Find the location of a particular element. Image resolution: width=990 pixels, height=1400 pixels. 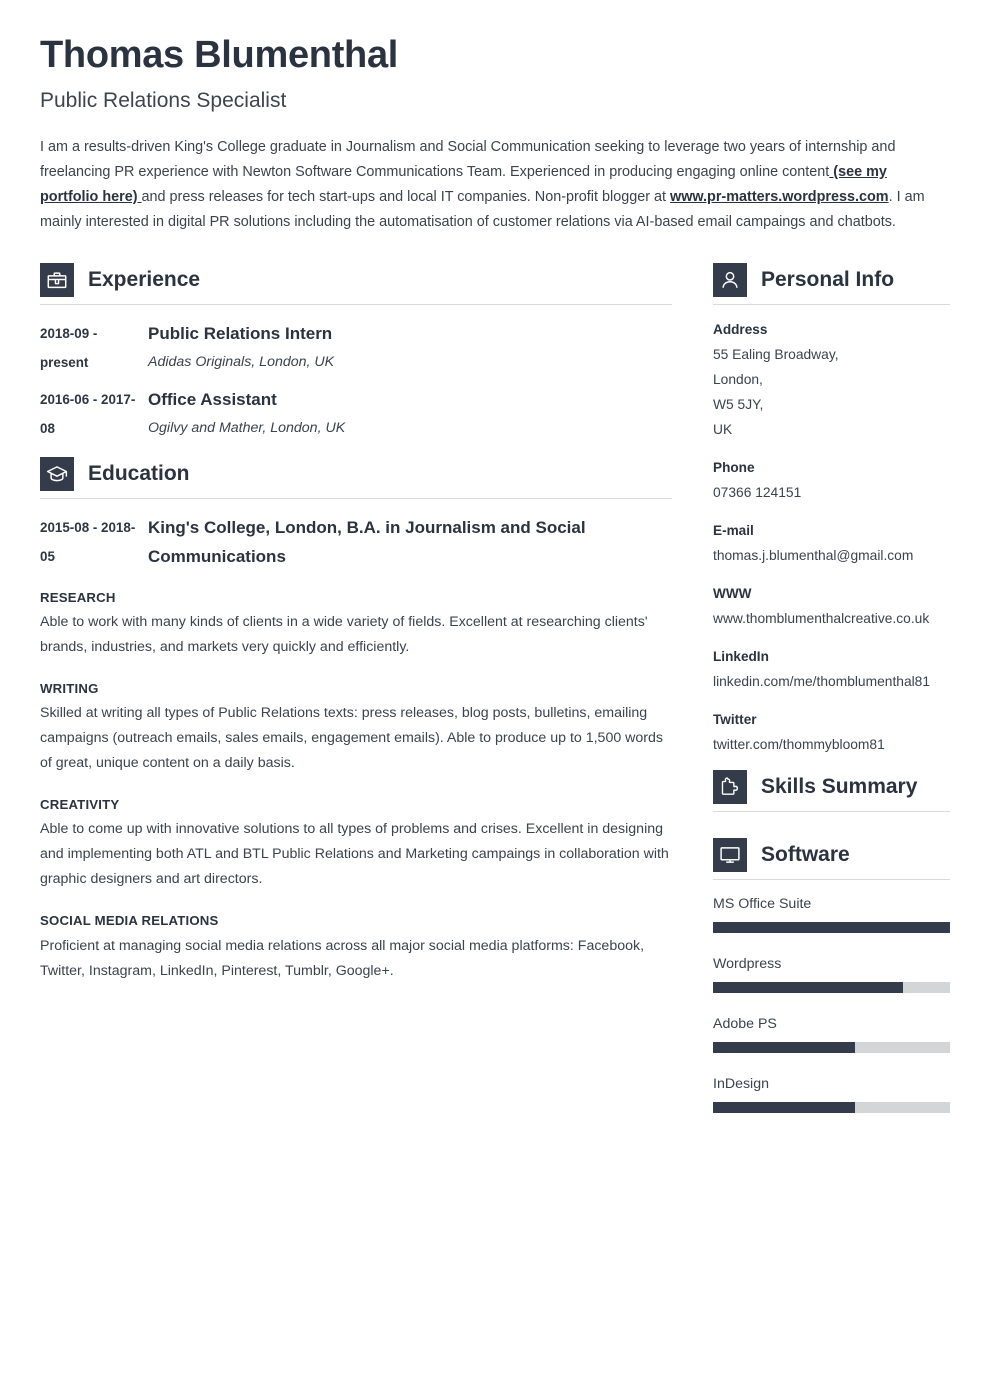

info-value: twitter.com/thommybloom81 is located at coordinates (799, 744).